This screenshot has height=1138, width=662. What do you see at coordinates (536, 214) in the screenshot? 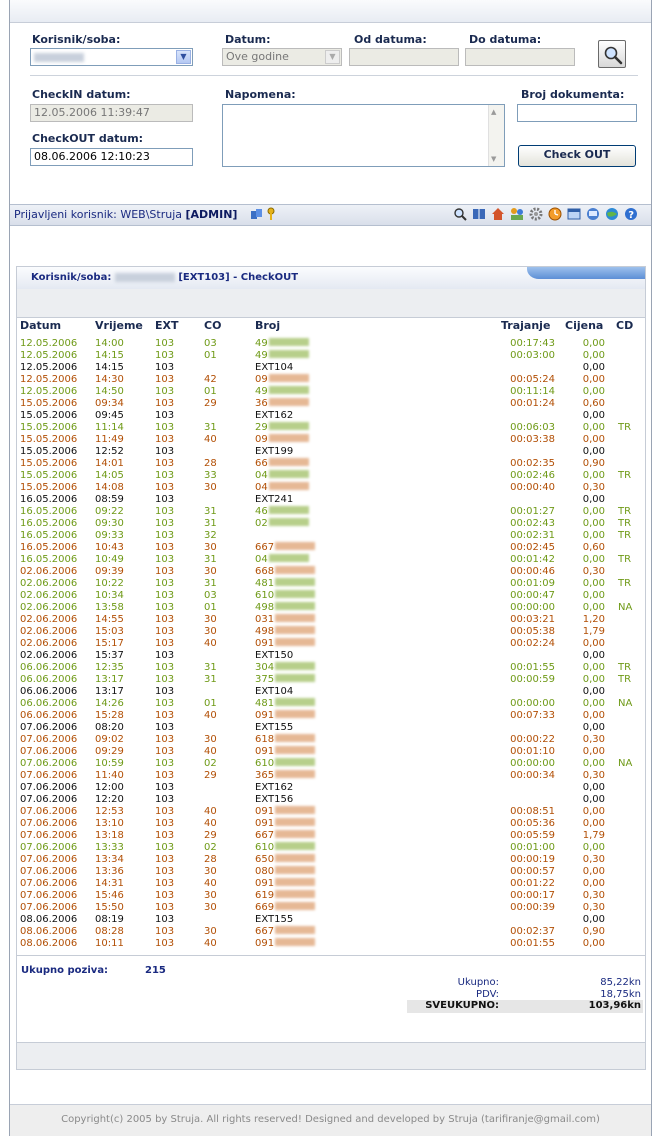
I see `gear-icon` at bounding box center [536, 214].